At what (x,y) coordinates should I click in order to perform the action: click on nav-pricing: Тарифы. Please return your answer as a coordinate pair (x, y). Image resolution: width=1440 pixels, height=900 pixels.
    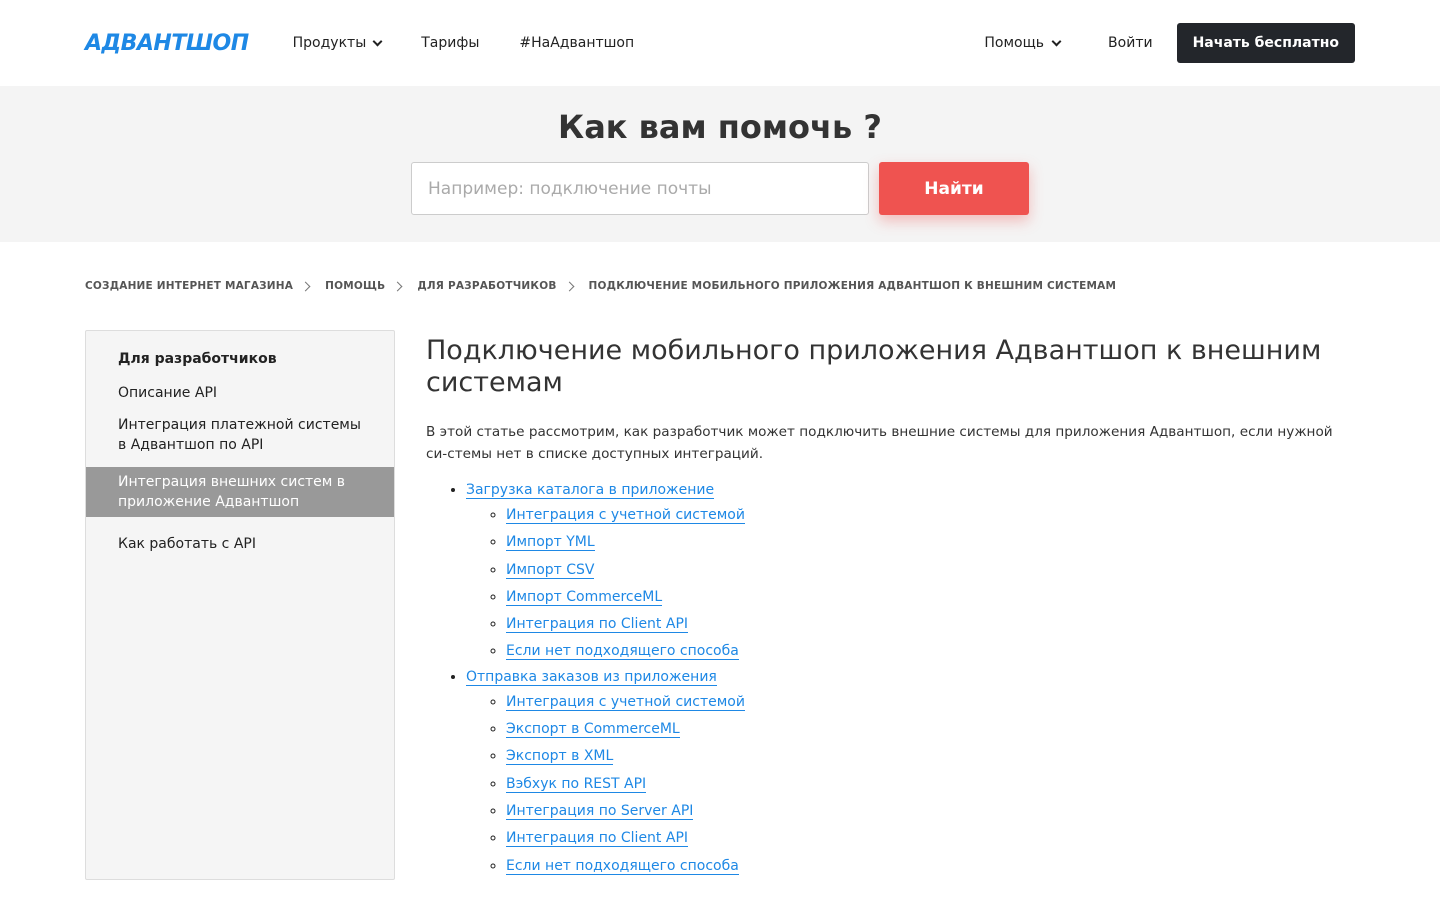
    Looking at the image, I should click on (450, 43).